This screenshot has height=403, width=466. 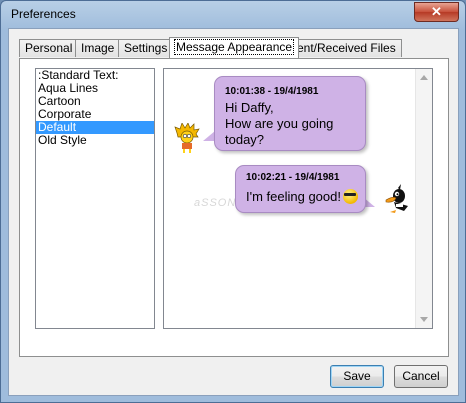 I want to click on tab-sent-received-files: Sent/Received Files, so click(x=342, y=48).